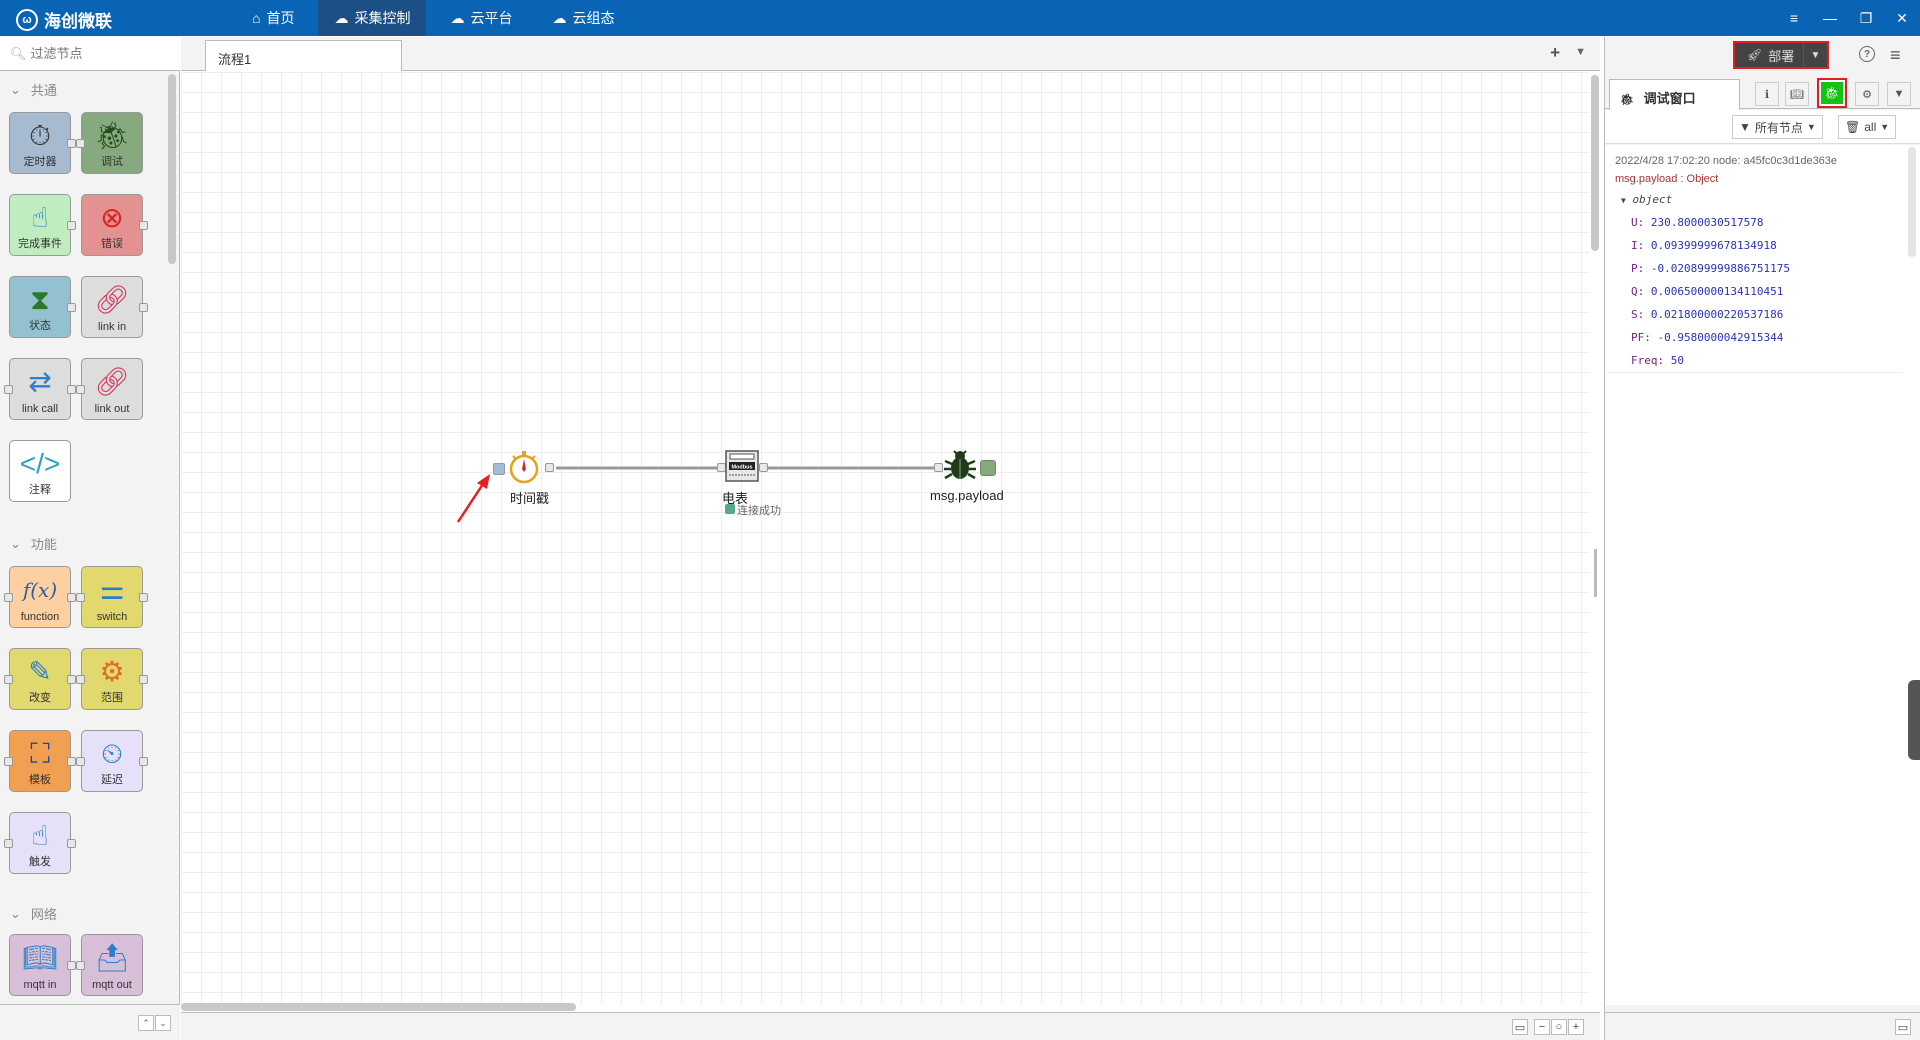 The image size is (1920, 1040). Describe the element at coordinates (109, 143) in the screenshot. I see `palette-node-debug: 🐞︎ 调试` at that location.